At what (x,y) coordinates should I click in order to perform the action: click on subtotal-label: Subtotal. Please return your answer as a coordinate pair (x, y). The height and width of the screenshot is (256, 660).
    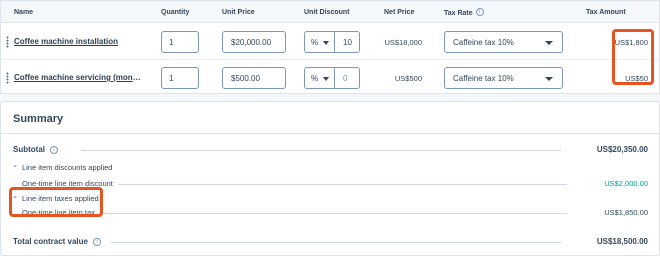
    Looking at the image, I should click on (29, 149).